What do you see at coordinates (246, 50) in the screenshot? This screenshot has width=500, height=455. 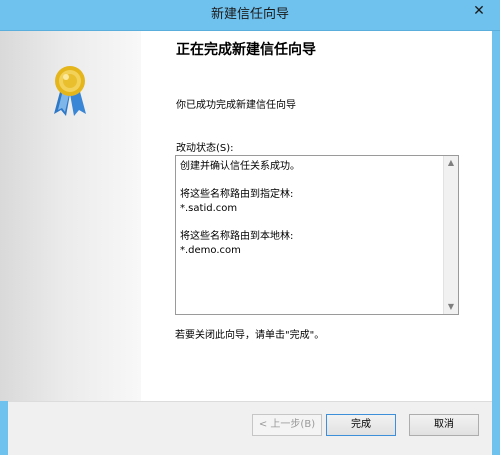 I see `page-title: 正在完成新建信任向导` at bounding box center [246, 50].